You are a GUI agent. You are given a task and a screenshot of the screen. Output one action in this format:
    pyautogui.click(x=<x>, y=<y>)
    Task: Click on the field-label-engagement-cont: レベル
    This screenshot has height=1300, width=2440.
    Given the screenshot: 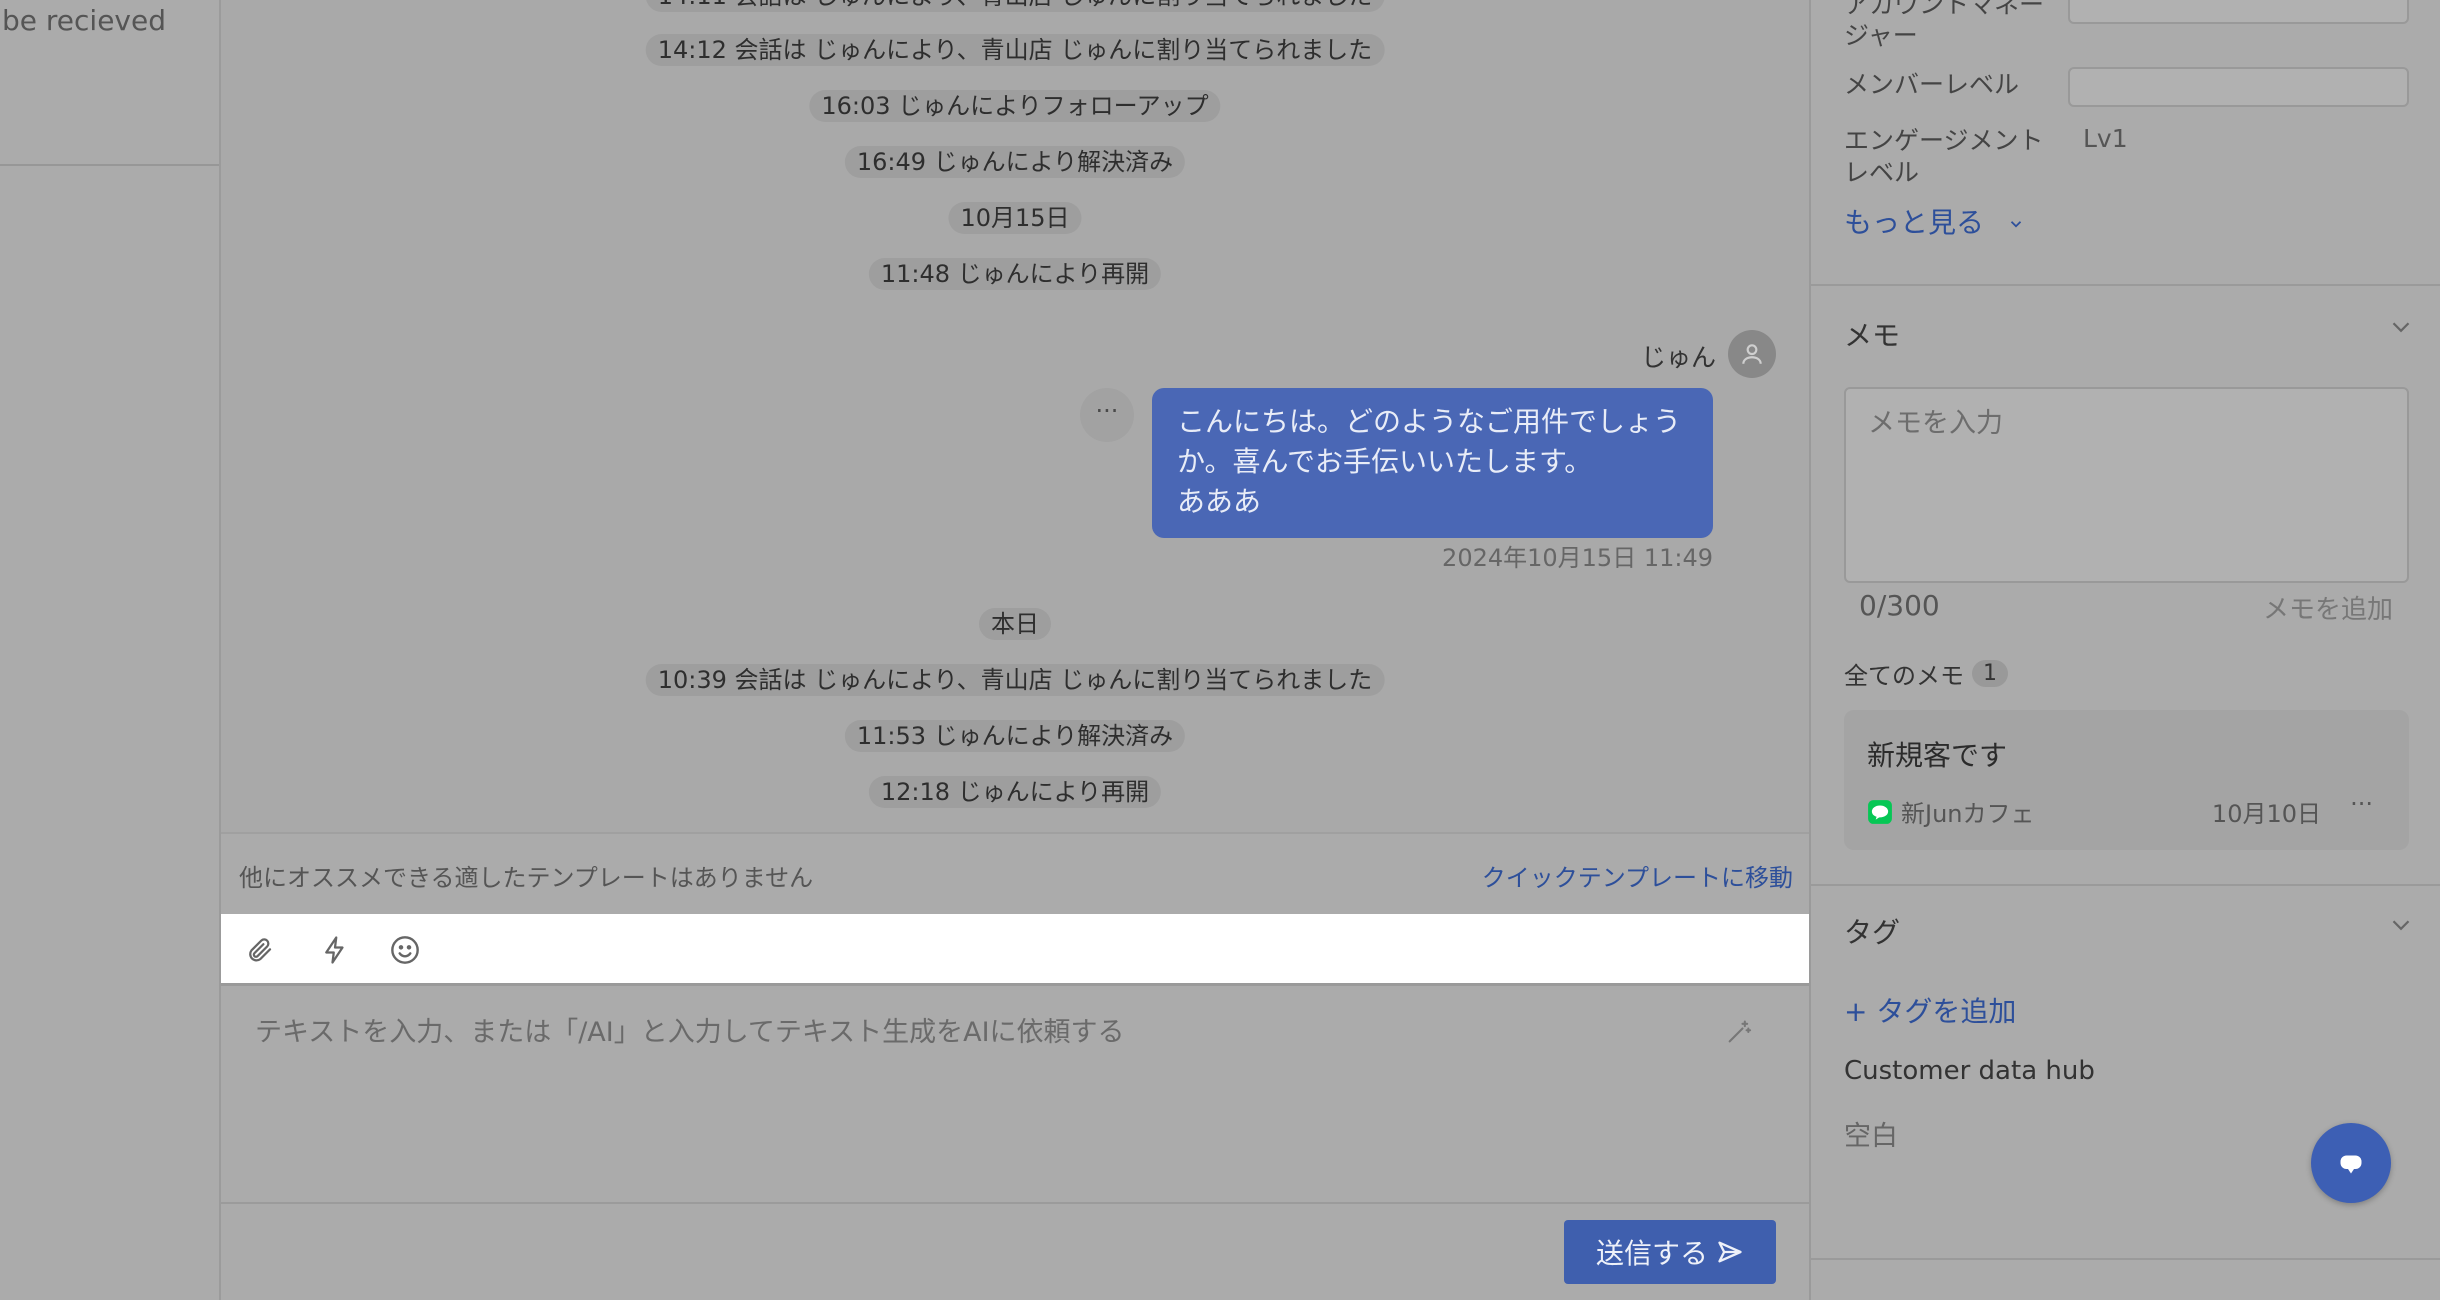 What is the action you would take?
    pyautogui.click(x=1882, y=172)
    